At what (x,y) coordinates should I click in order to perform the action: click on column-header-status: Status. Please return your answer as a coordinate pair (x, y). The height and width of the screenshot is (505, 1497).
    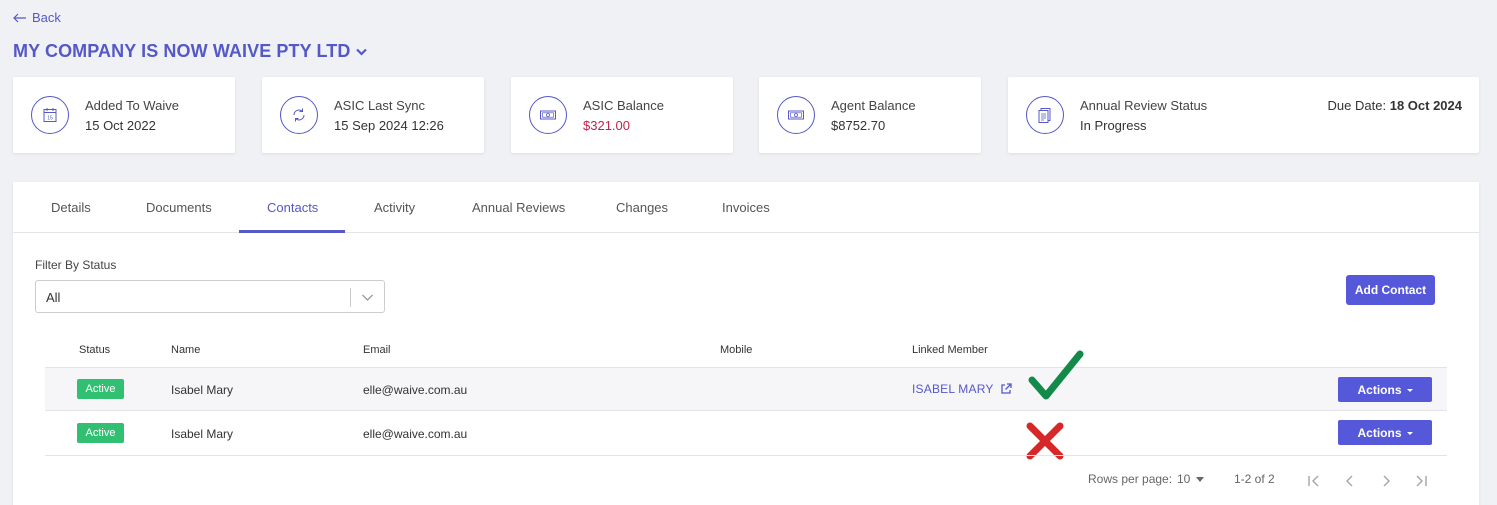
    Looking at the image, I should click on (95, 350).